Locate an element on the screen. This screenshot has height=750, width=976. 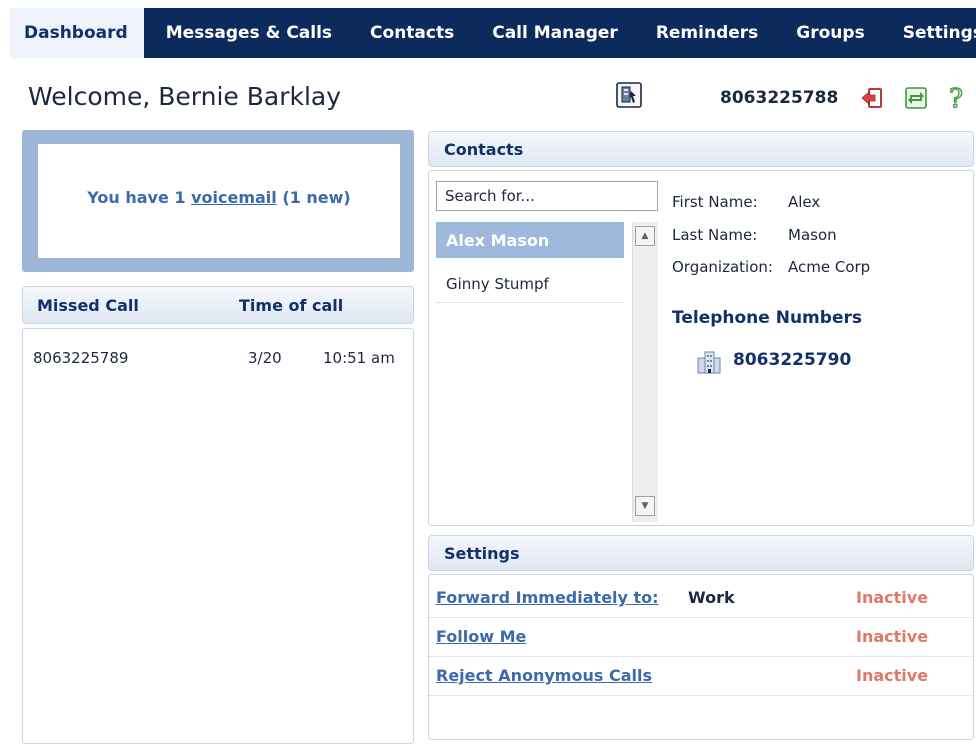
voicemail-link: voicemail is located at coordinates (234, 223).